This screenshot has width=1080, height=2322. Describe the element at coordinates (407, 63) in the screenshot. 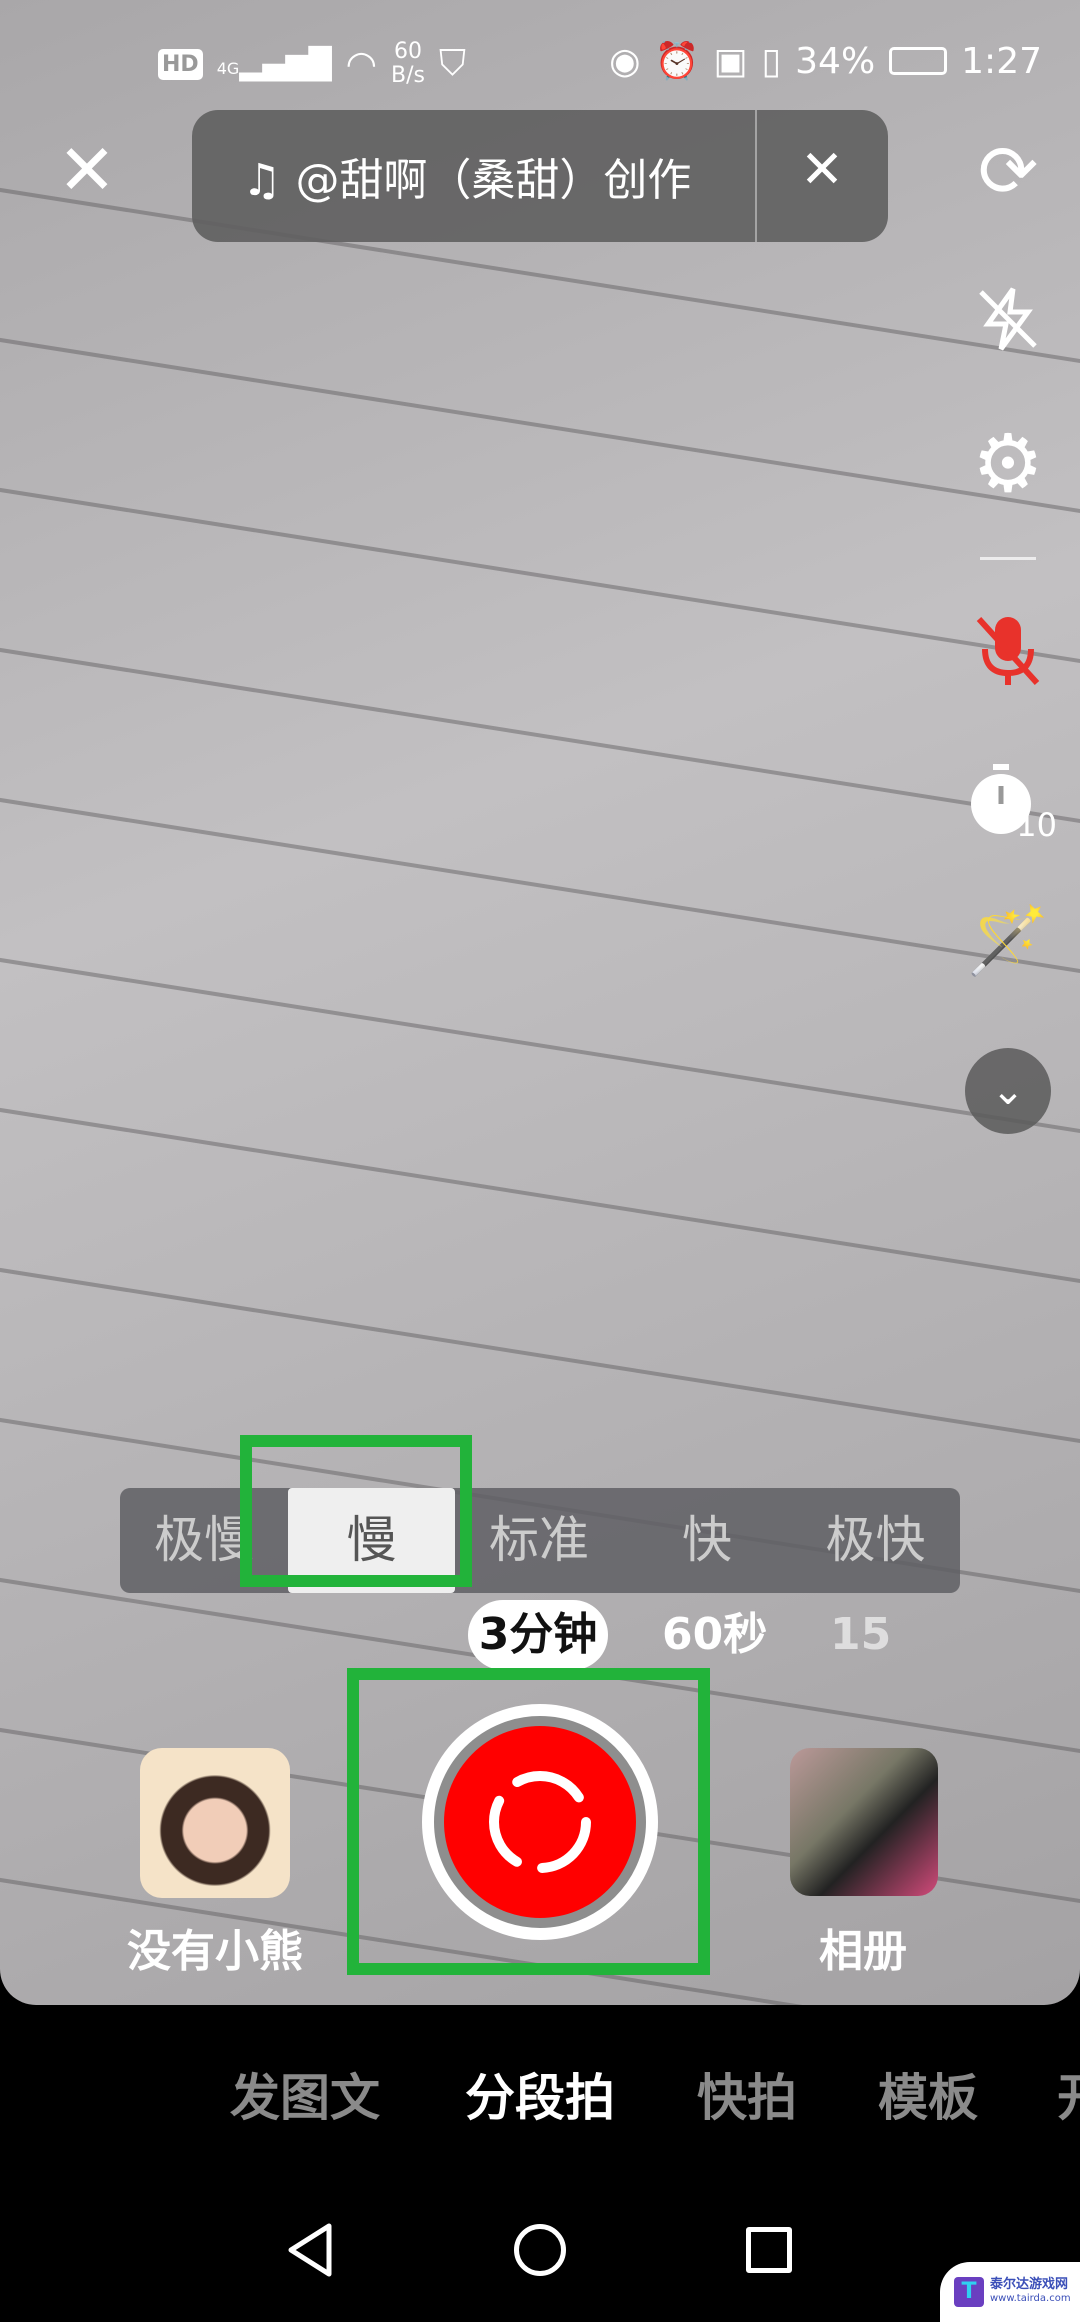

I see `network-speed: 60 B/s` at that location.